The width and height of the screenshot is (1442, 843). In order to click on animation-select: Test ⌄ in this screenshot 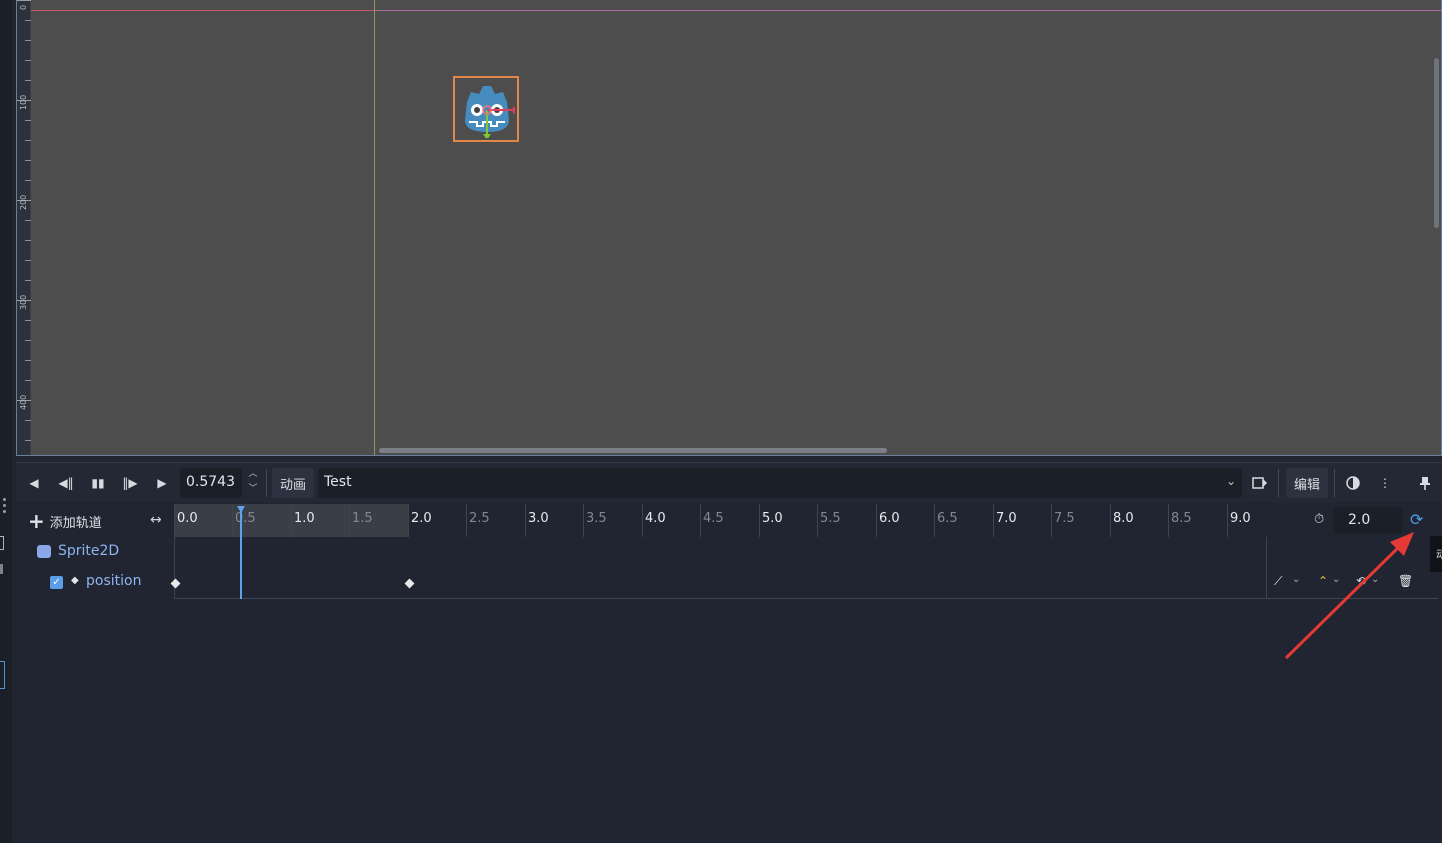, I will do `click(780, 483)`.